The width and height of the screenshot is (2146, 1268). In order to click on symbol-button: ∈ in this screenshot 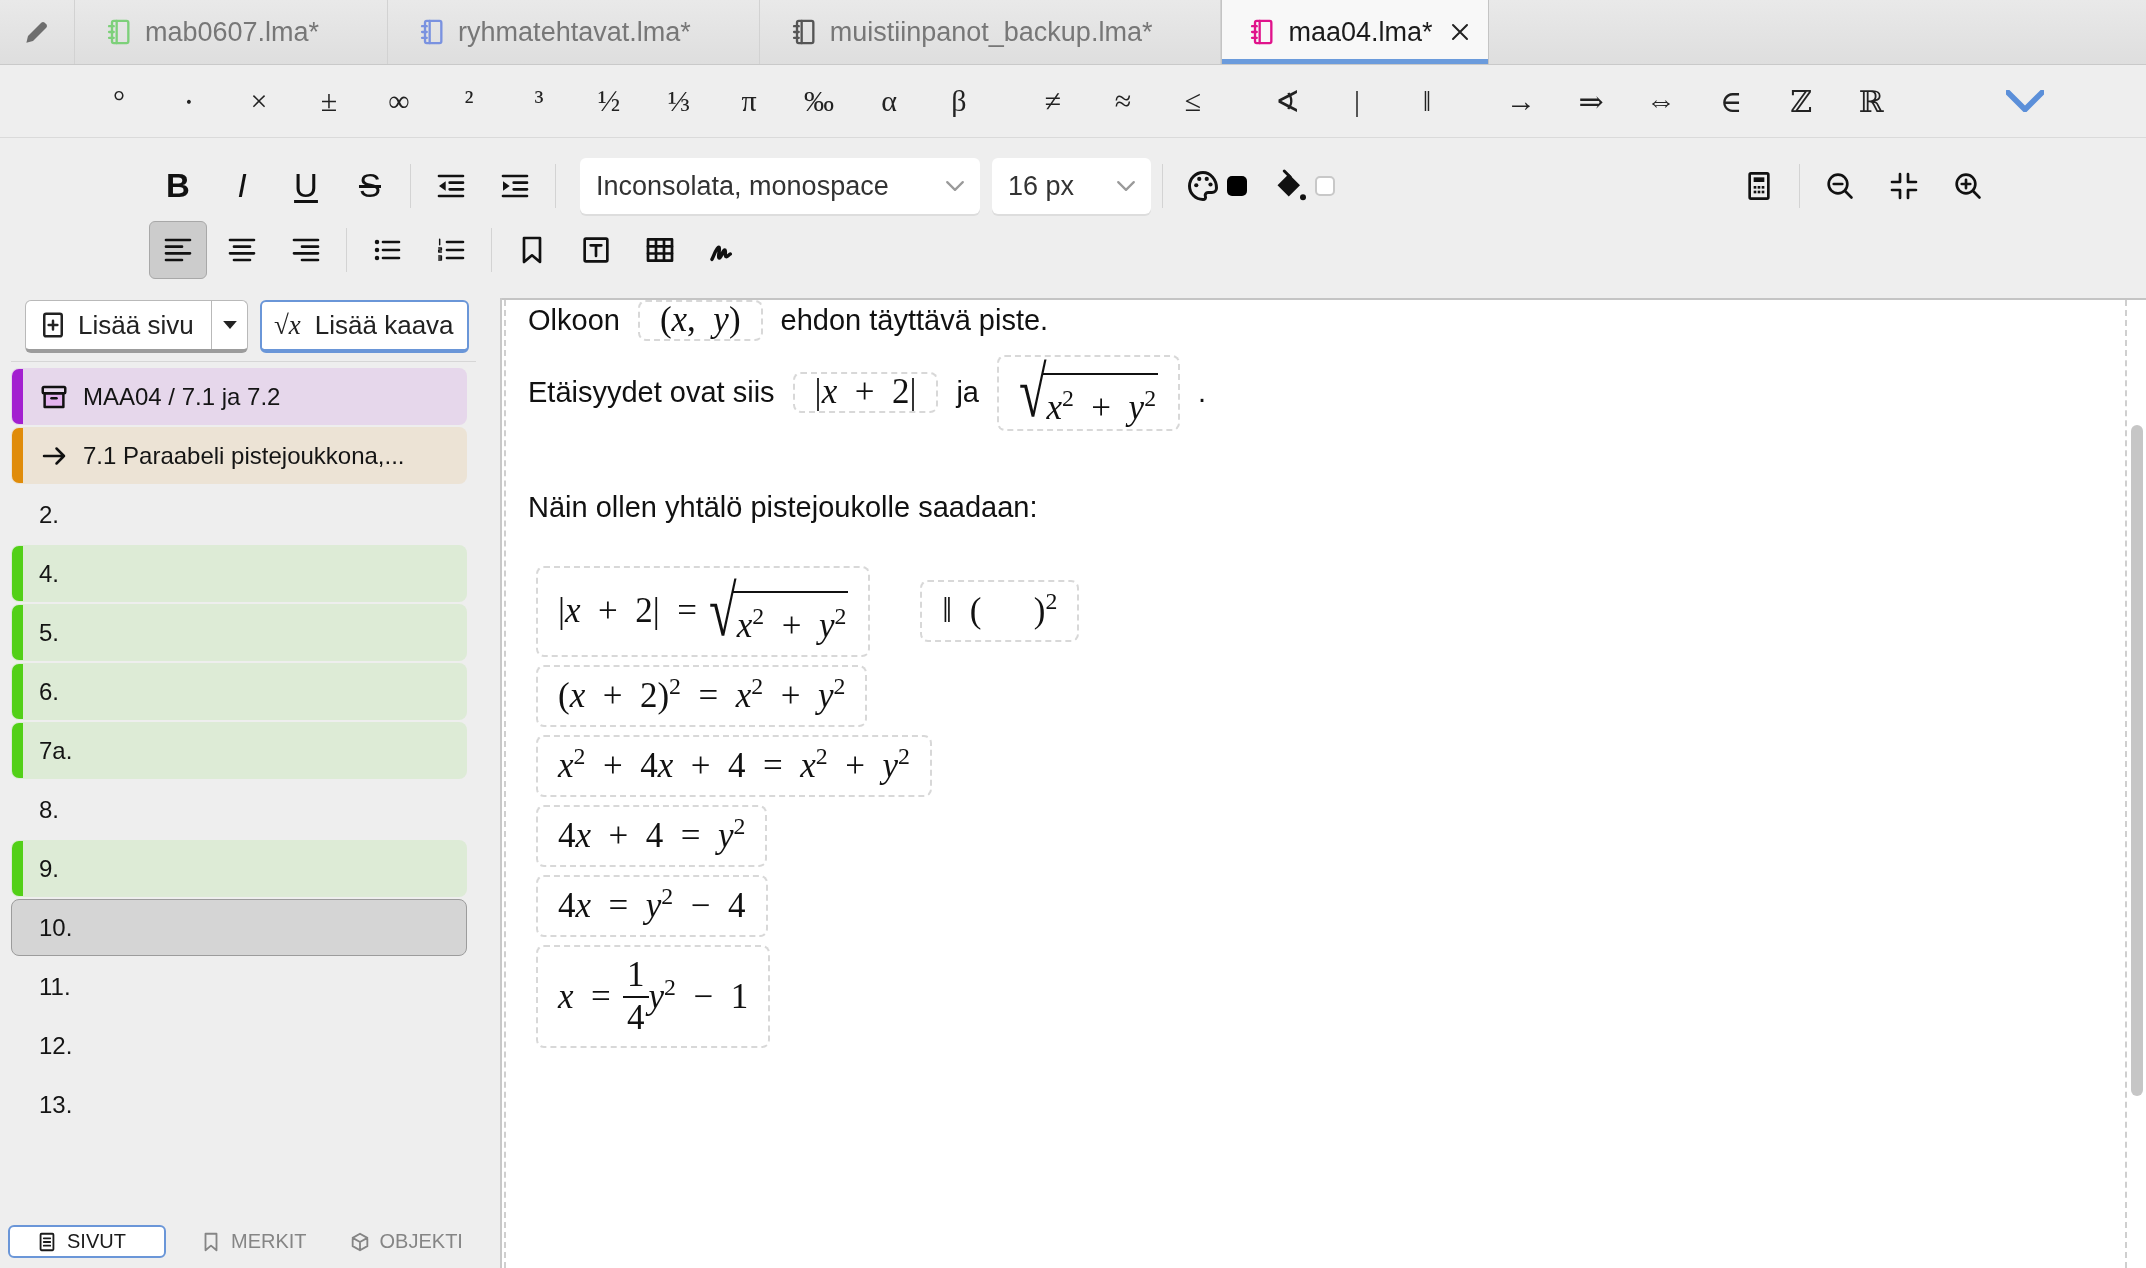, I will do `click(1731, 101)`.